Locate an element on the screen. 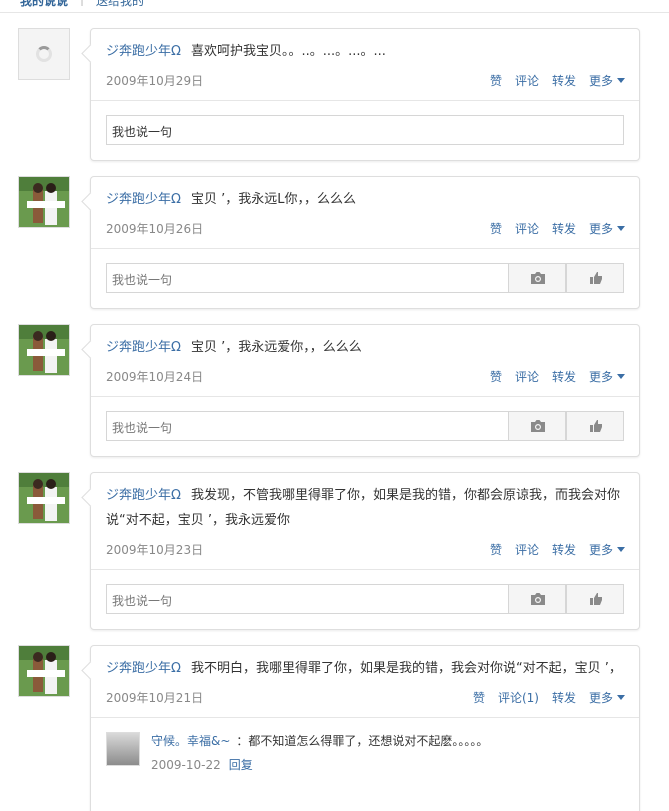 Image resolution: width=669 pixels, height=811 pixels. post-text: ジ奔跑少年Ω 宝贝 ’，我永远爱你，，么么么 is located at coordinates (365, 347).